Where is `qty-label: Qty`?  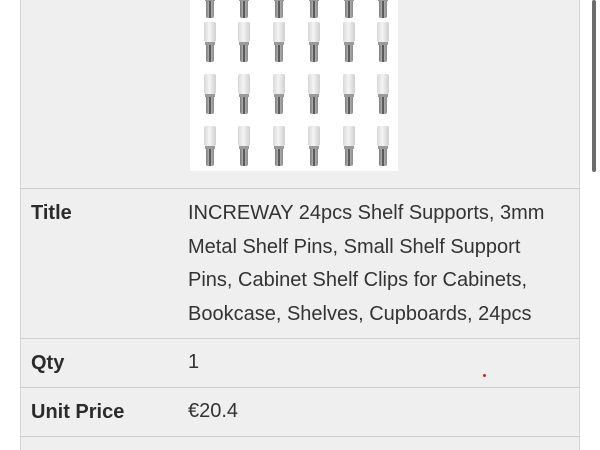 qty-label: Qty is located at coordinates (48, 363).